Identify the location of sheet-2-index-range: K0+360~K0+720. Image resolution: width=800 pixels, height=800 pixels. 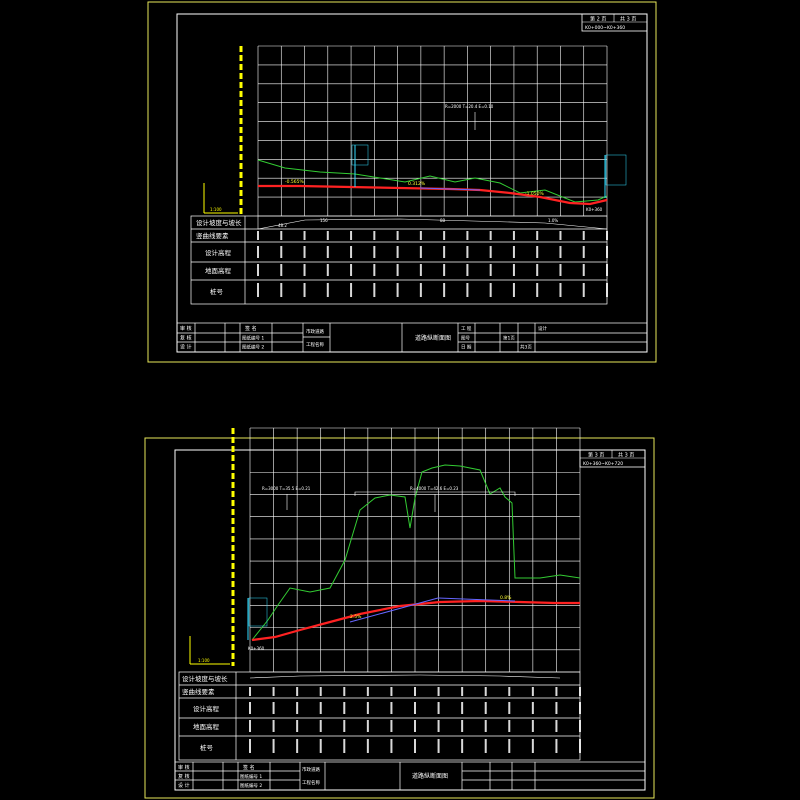
(603, 464).